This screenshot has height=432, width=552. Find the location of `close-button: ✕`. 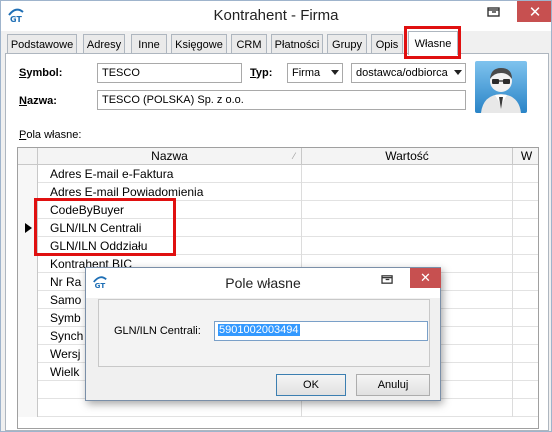

close-button: ✕ is located at coordinates (534, 11).